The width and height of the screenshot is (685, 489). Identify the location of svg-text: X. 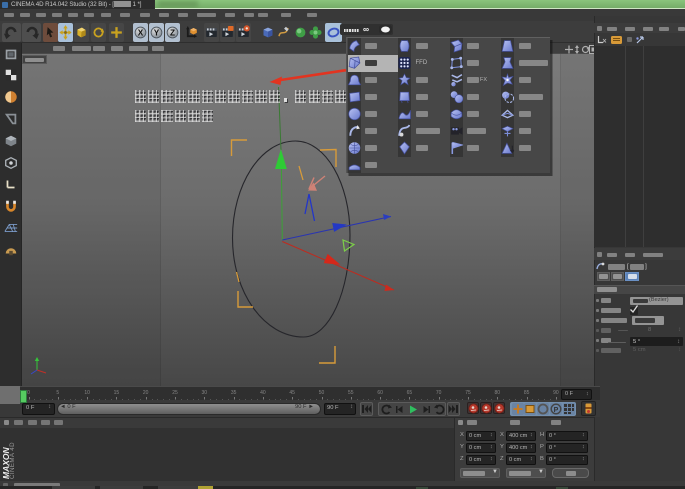
(140, 32).